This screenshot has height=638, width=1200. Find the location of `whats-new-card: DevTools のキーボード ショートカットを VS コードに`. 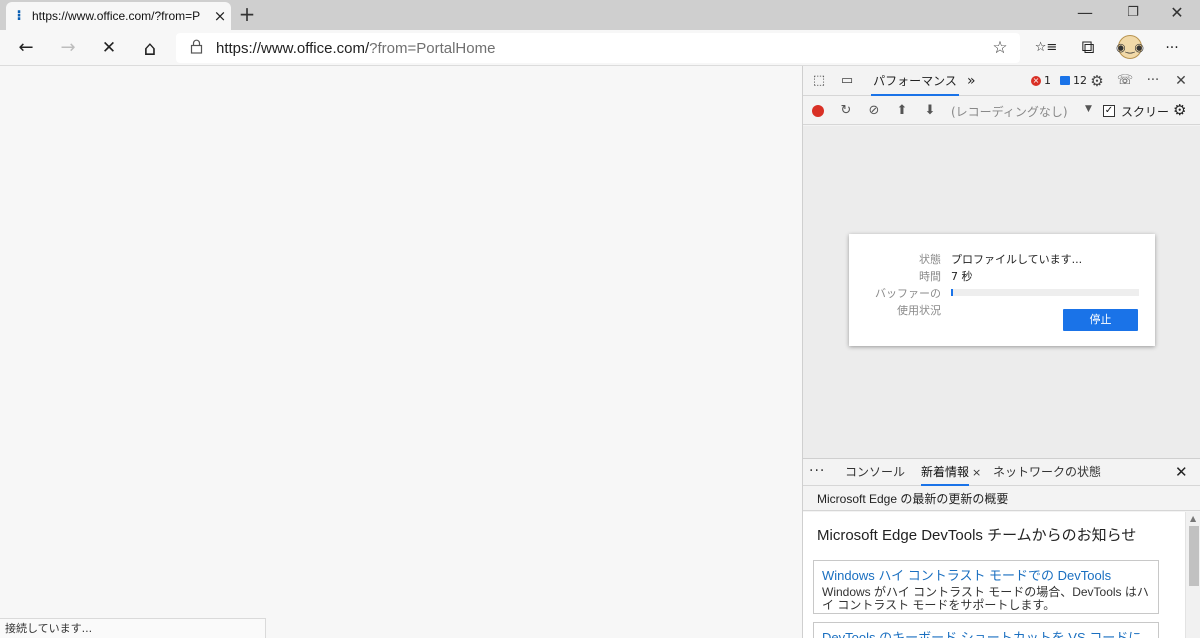

whats-new-card: DevTools のキーボード ショートカットを VS コードに is located at coordinates (986, 630).